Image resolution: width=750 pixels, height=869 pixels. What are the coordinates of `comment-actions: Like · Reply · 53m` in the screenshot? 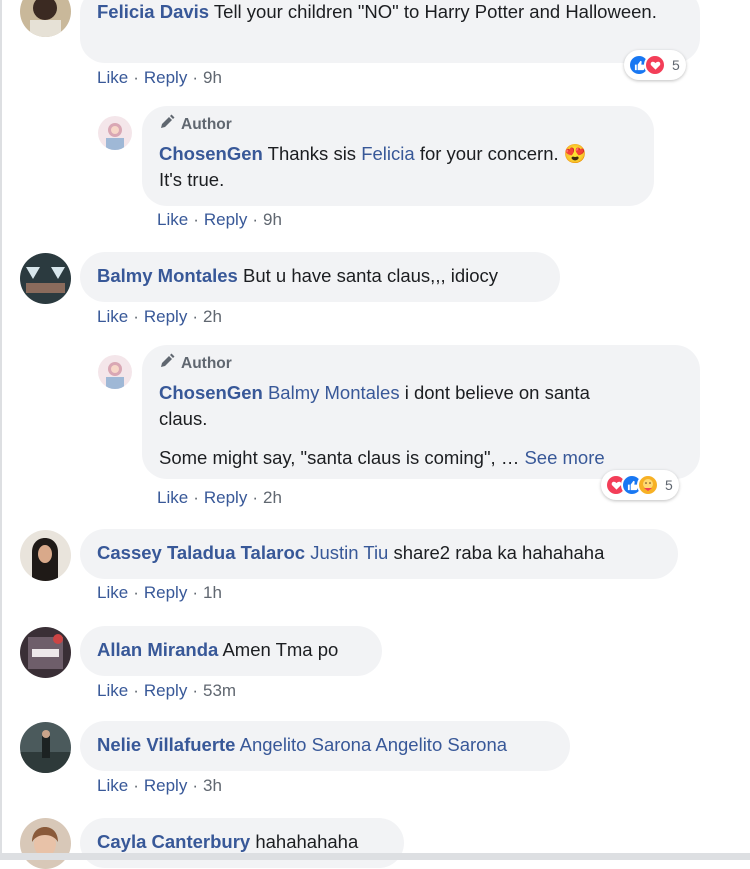 It's located at (167, 690).